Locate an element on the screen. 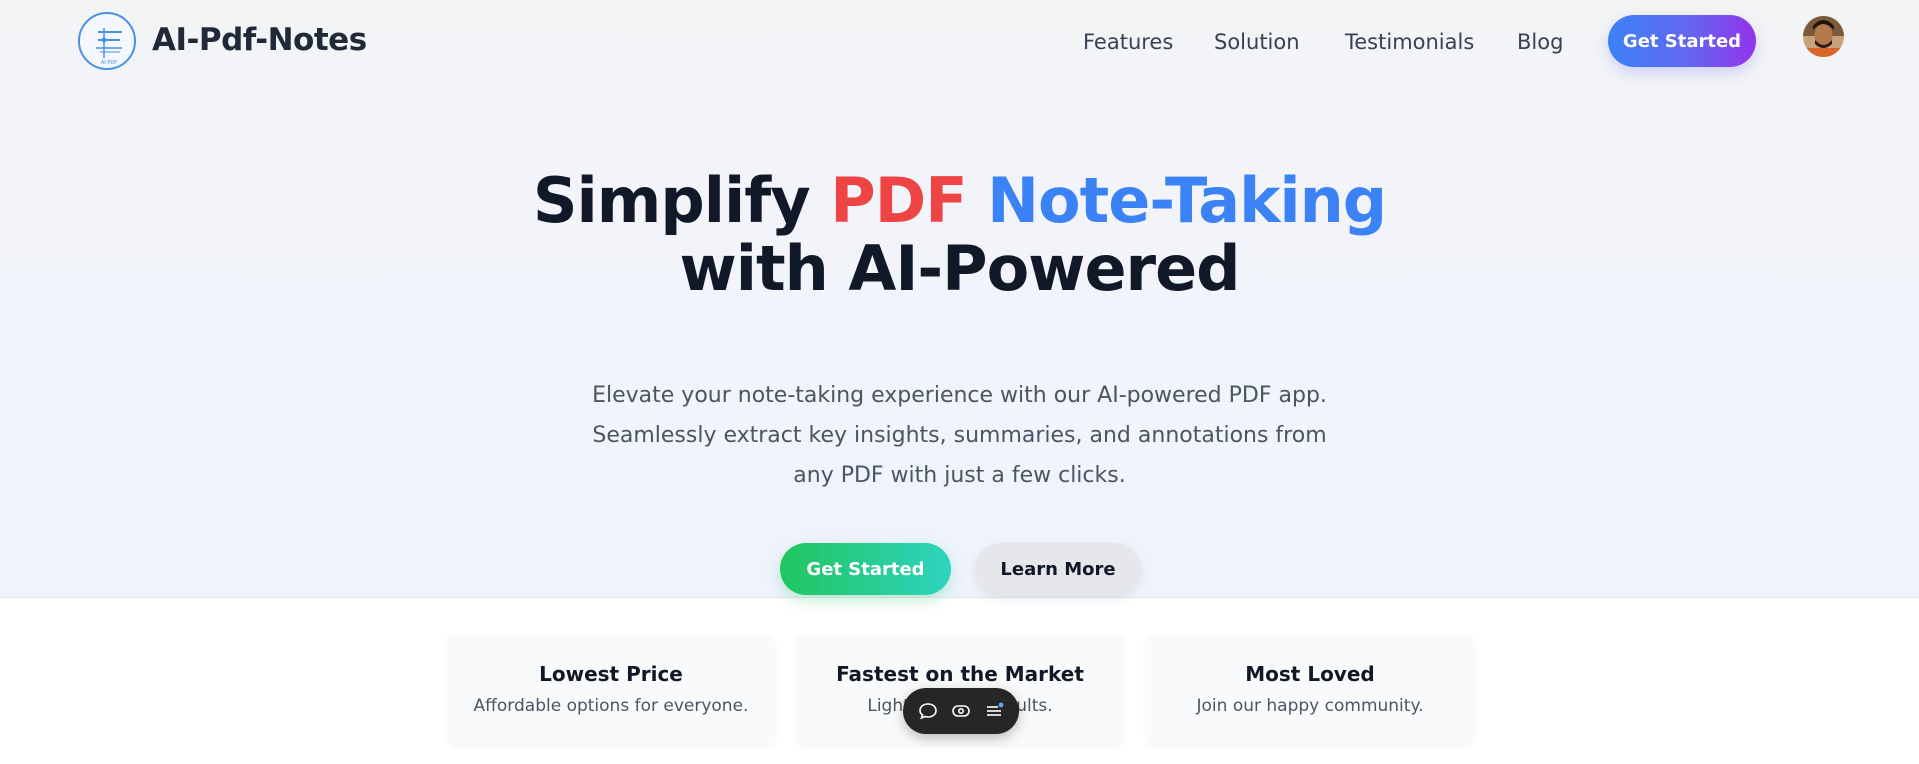  feature-card-description: Join our happy community. is located at coordinates (1310, 706).